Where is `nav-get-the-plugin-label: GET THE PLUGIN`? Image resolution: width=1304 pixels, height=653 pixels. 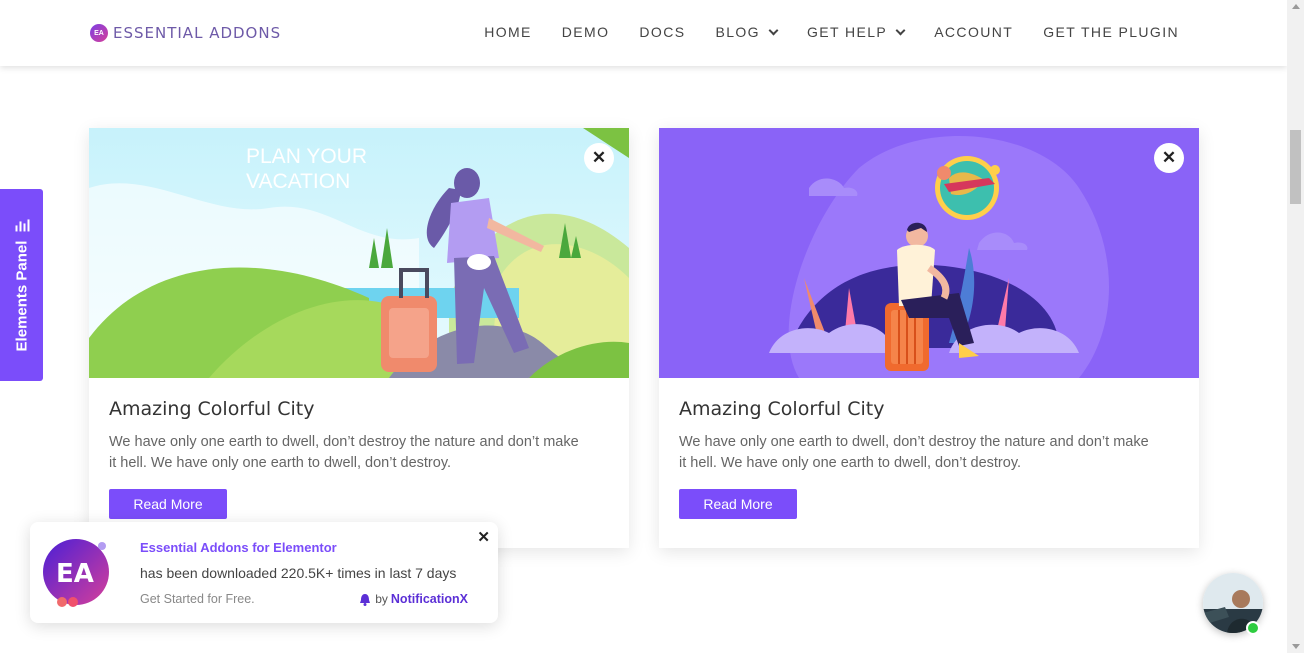
nav-get-the-plugin-label: GET THE PLUGIN is located at coordinates (1111, 32).